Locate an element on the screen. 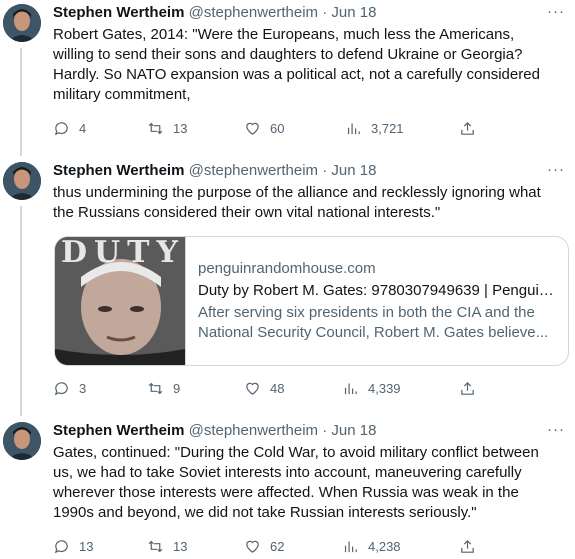 This screenshot has height=559, width=575. retweet-button: 9 is located at coordinates (163, 388).